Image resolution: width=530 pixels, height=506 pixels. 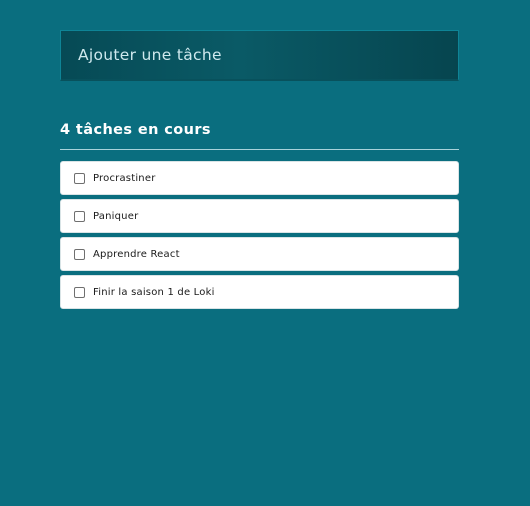 I want to click on task-item: Finir la saison 1 de Loki, so click(x=259, y=292).